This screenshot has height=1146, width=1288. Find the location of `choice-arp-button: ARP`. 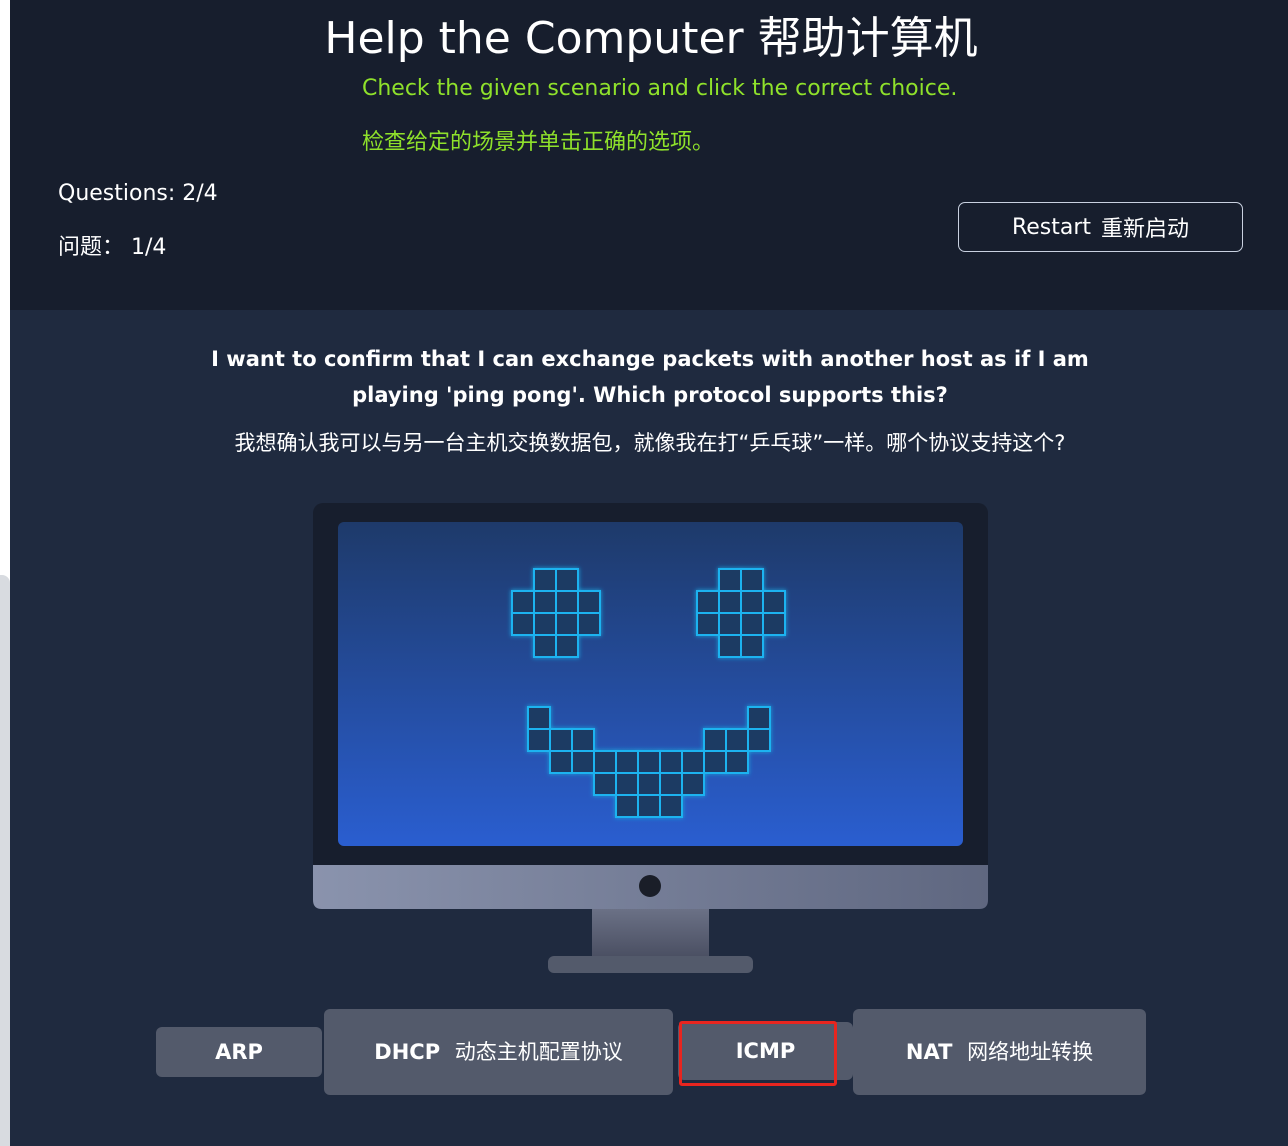

choice-arp-button: ARP is located at coordinates (239, 1052).